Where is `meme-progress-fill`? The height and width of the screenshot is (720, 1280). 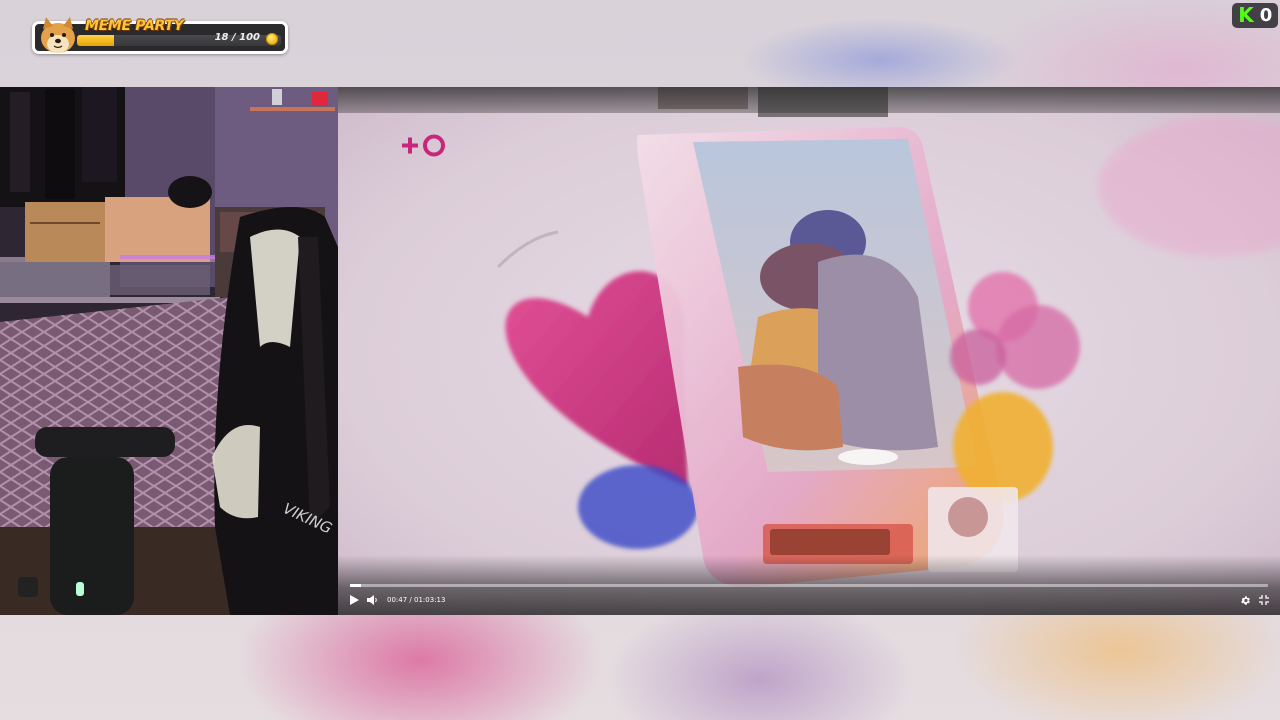
meme-progress-fill is located at coordinates (95, 40).